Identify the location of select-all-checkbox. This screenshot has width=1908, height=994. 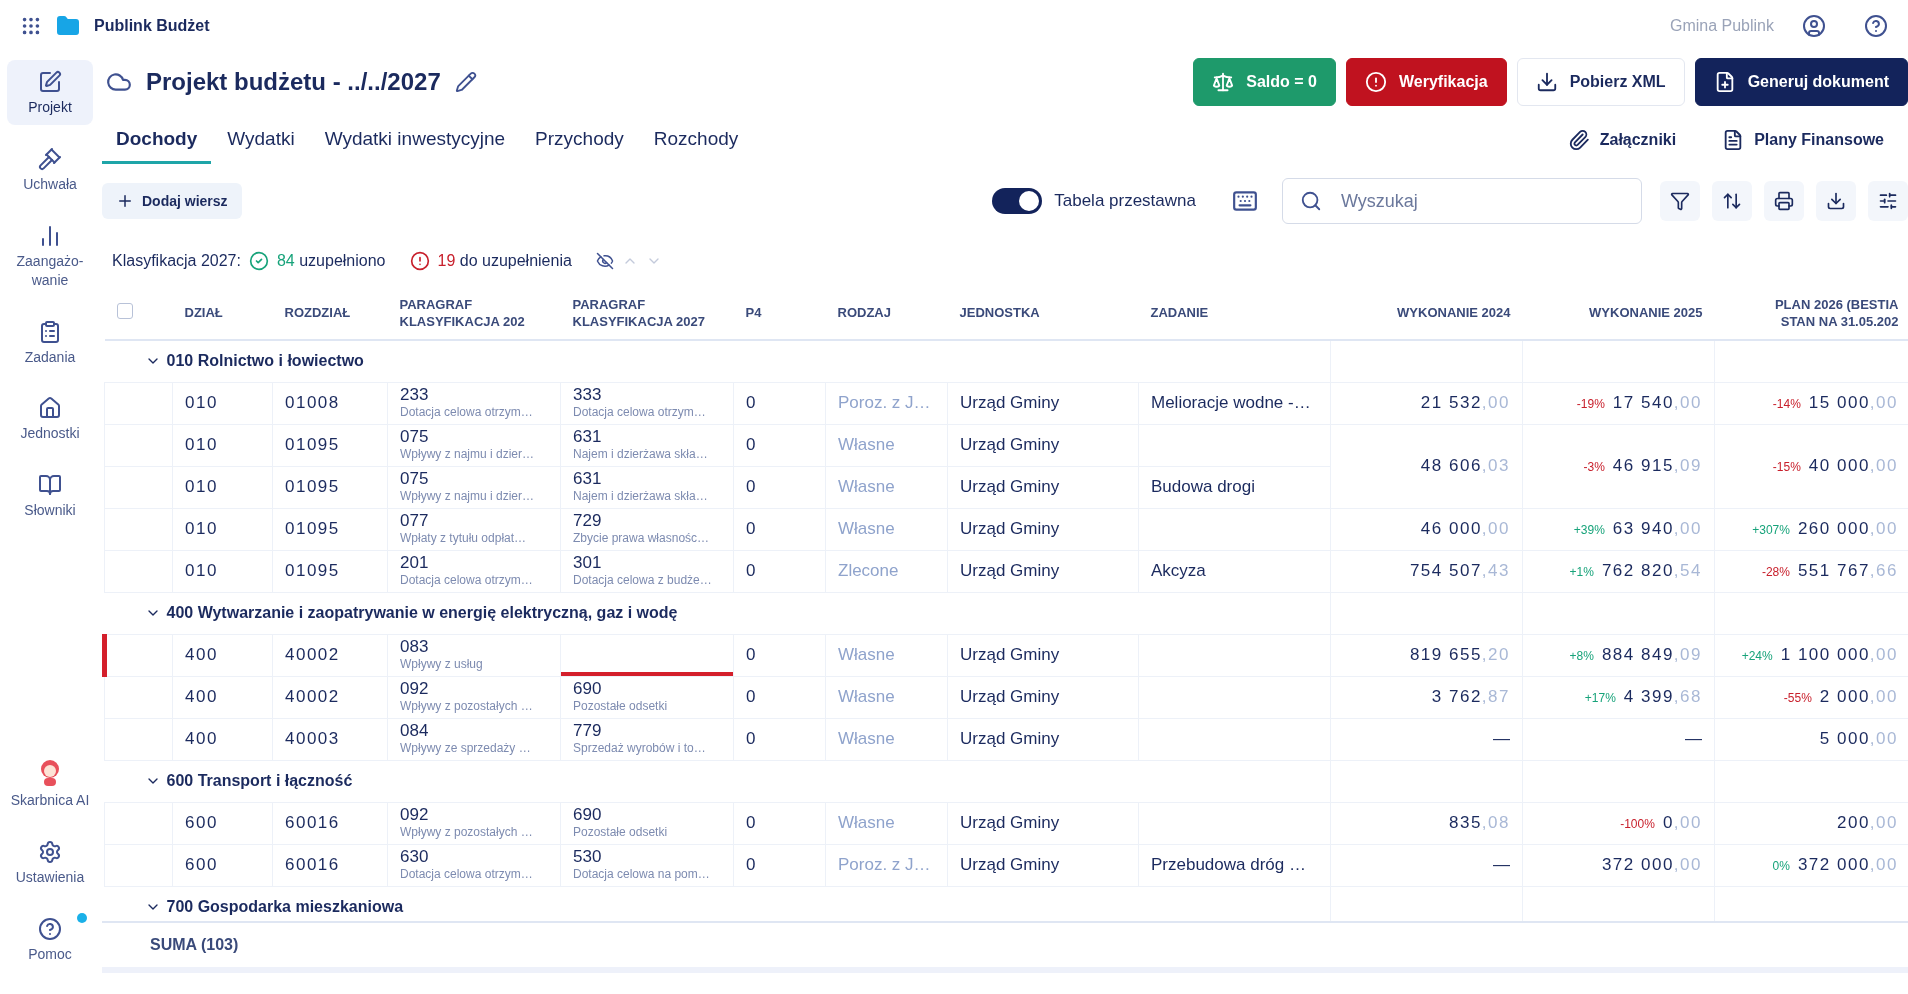
(124, 311).